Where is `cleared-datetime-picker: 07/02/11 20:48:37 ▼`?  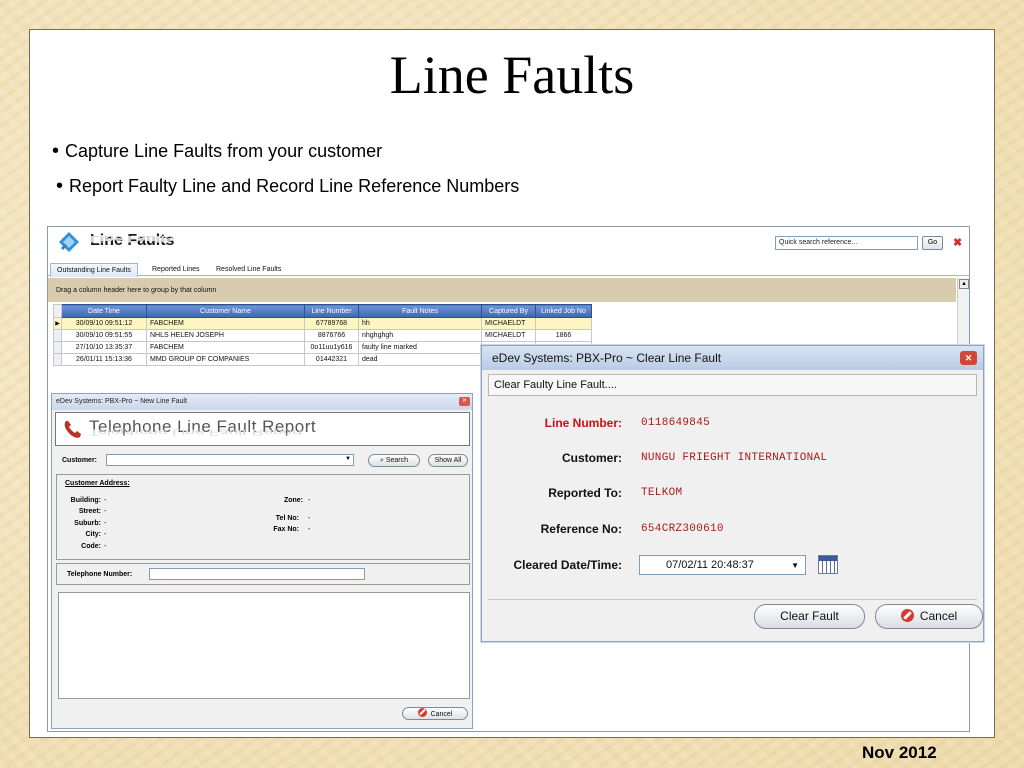
cleared-datetime-picker: 07/02/11 20:48:37 ▼ is located at coordinates (722, 565).